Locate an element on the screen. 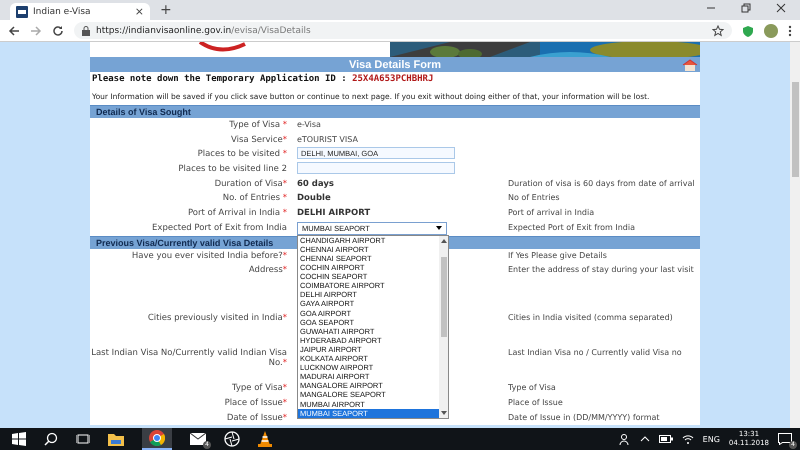 The height and width of the screenshot is (450, 800). bookmark-star-icon is located at coordinates (718, 30).